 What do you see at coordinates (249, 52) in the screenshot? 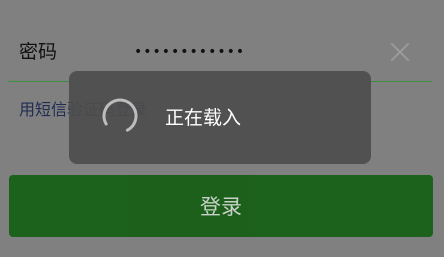
I see `password-field` at bounding box center [249, 52].